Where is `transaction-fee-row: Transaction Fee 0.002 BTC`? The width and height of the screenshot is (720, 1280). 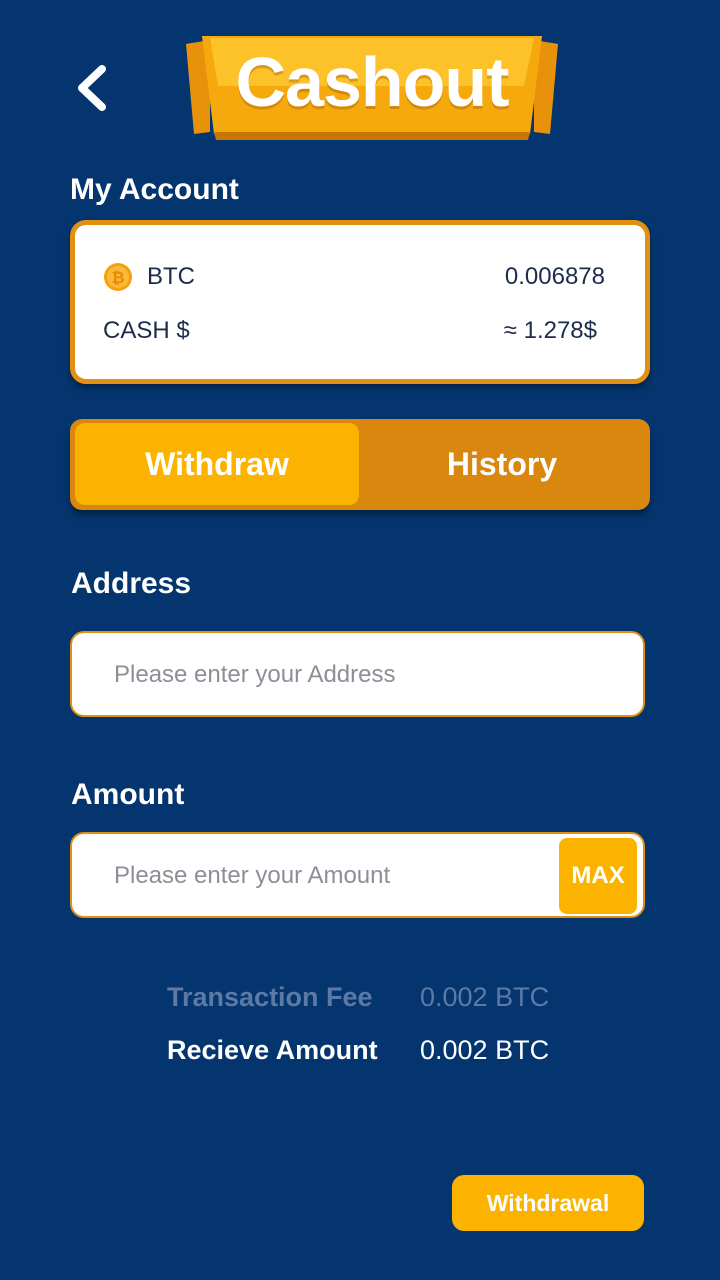
transaction-fee-row: Transaction Fee 0.002 BTC is located at coordinates (377, 1000).